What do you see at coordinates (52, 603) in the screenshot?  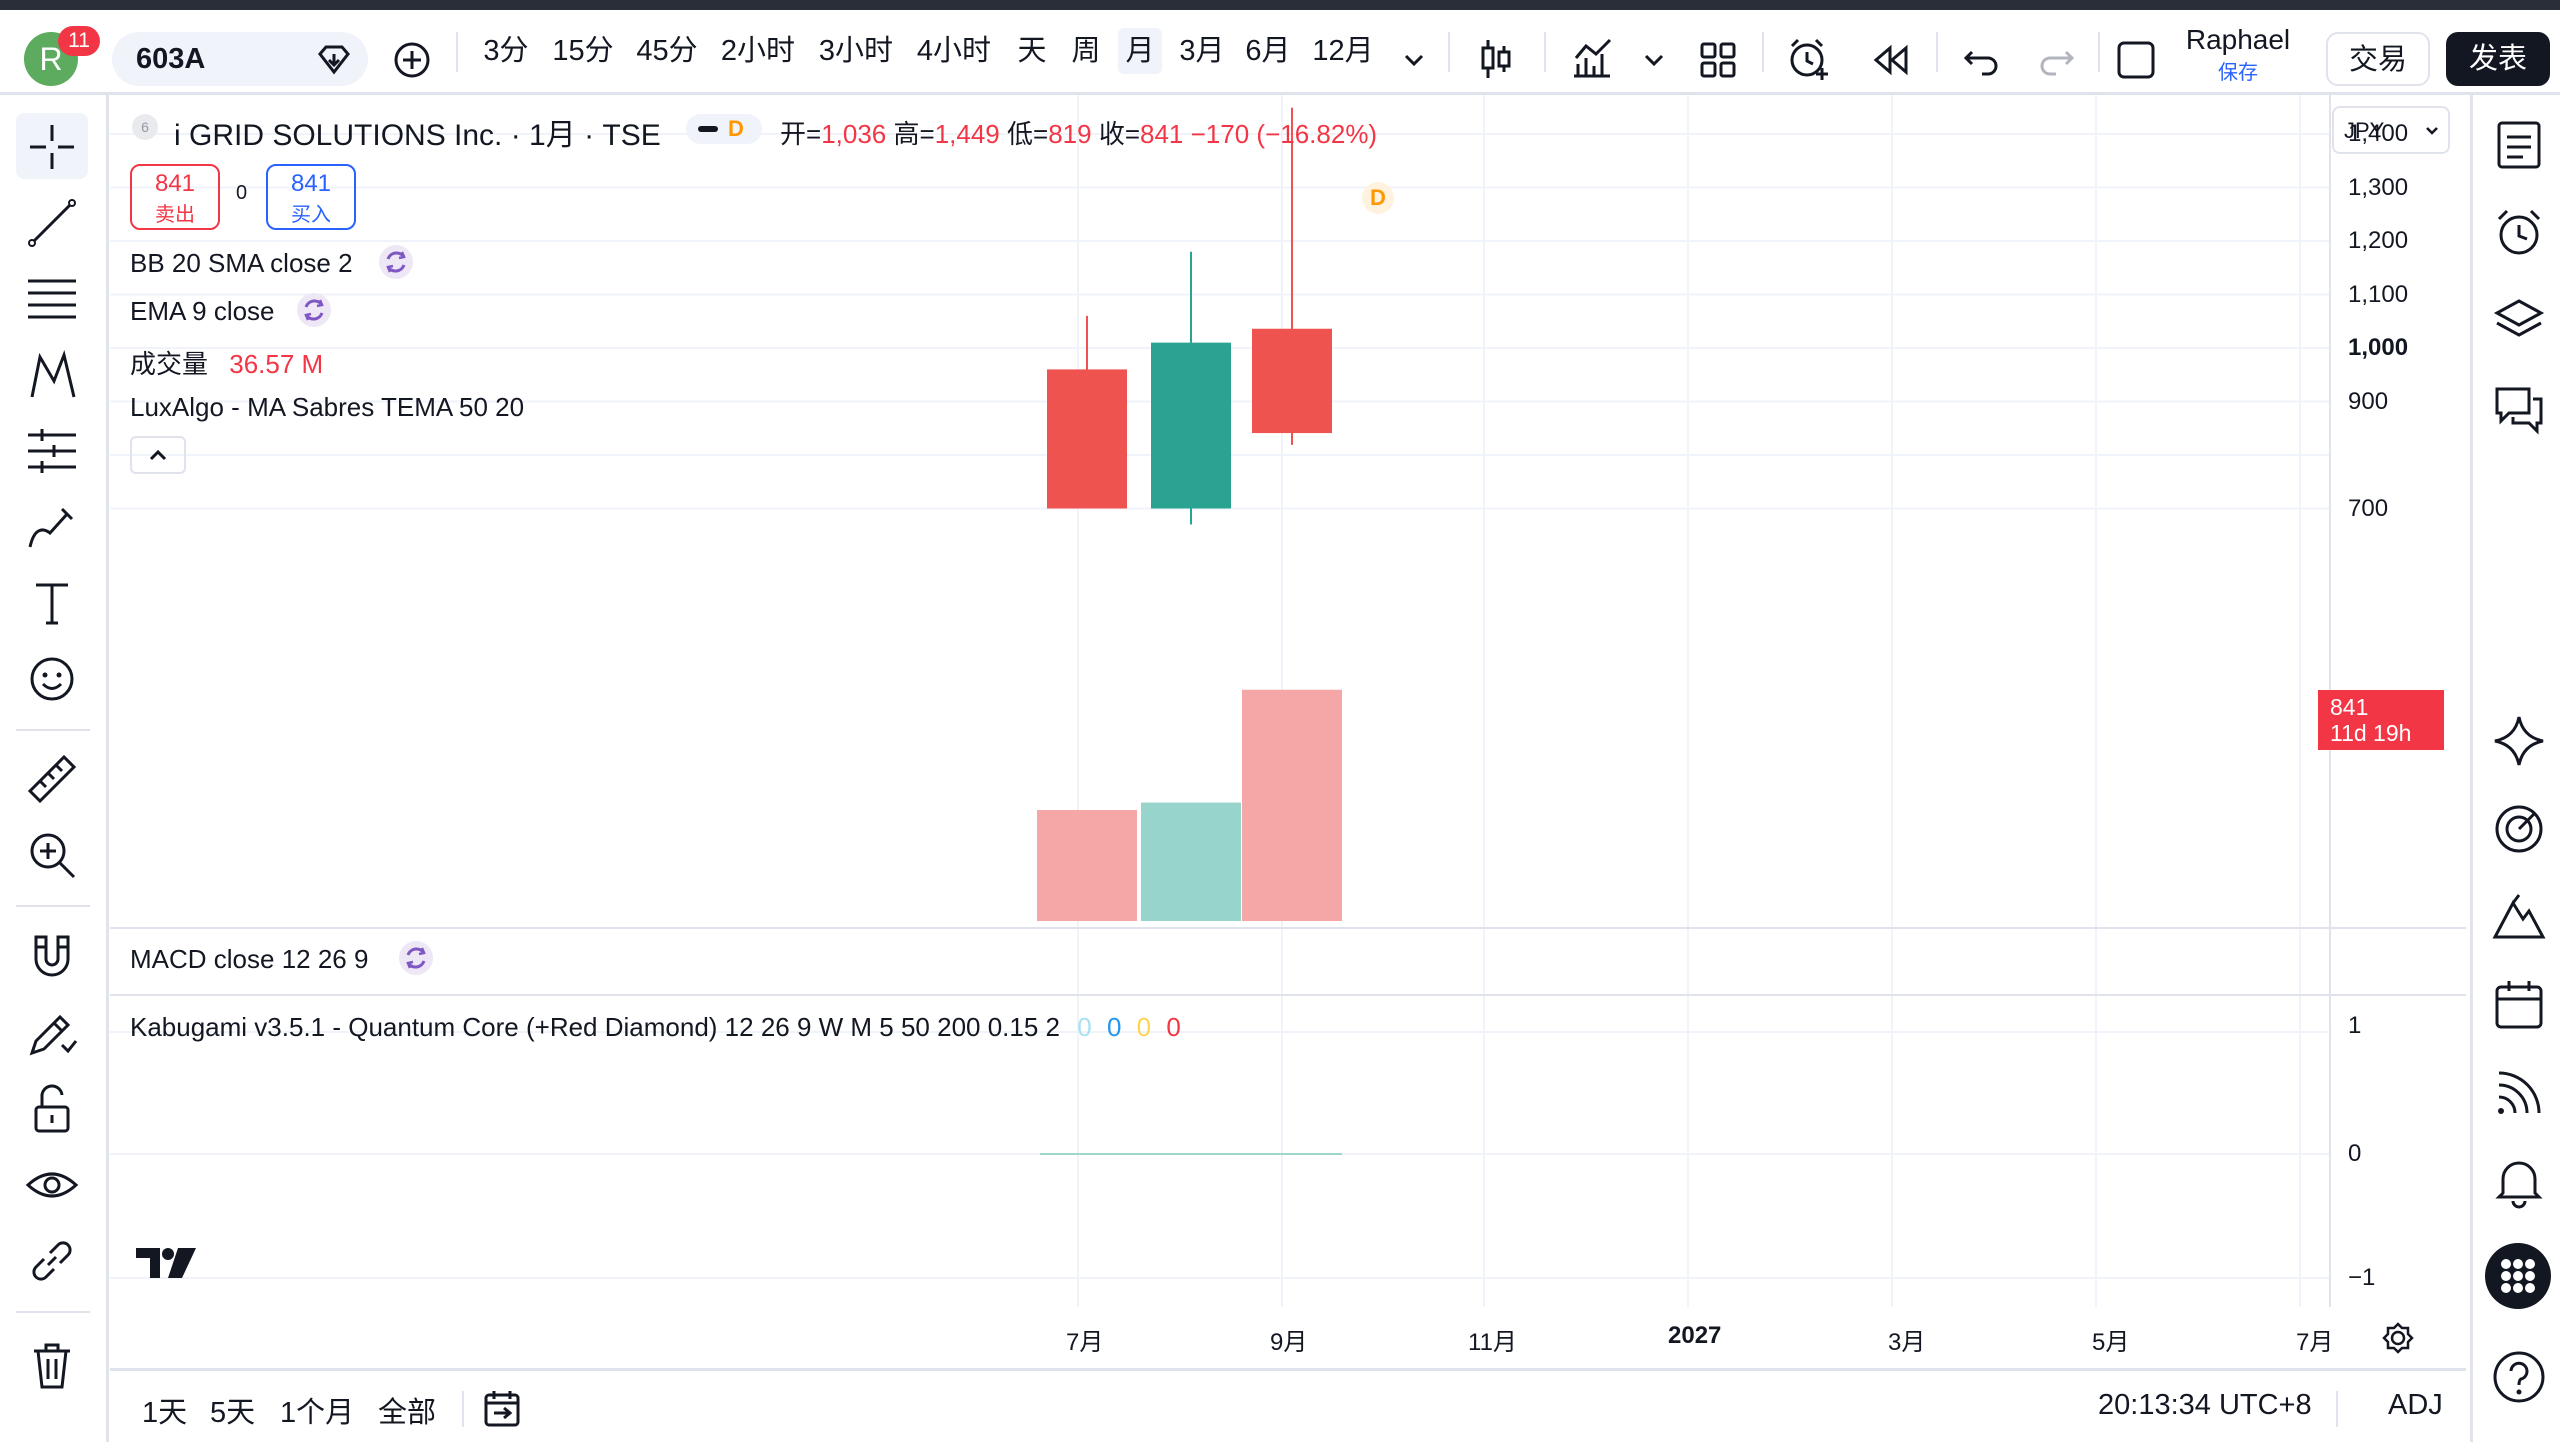 I see `text-icon` at bounding box center [52, 603].